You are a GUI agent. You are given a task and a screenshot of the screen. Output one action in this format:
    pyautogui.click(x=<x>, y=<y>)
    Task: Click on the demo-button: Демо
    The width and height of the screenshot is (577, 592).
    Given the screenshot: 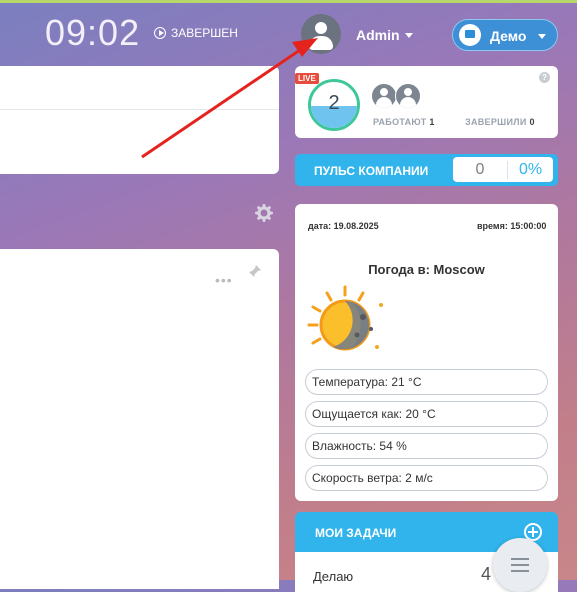 What is the action you would take?
    pyautogui.click(x=505, y=35)
    